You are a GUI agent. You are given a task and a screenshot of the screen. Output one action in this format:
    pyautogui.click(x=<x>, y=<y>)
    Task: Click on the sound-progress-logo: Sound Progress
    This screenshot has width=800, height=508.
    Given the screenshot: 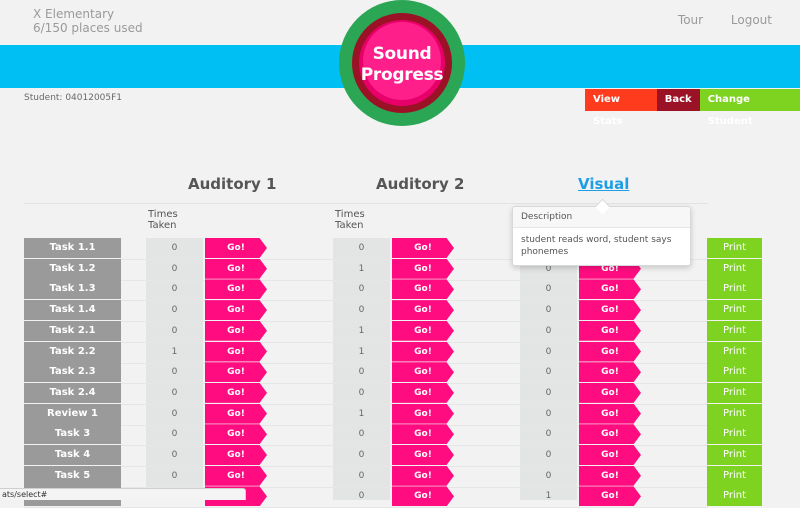 What is the action you would take?
    pyautogui.click(x=402, y=63)
    